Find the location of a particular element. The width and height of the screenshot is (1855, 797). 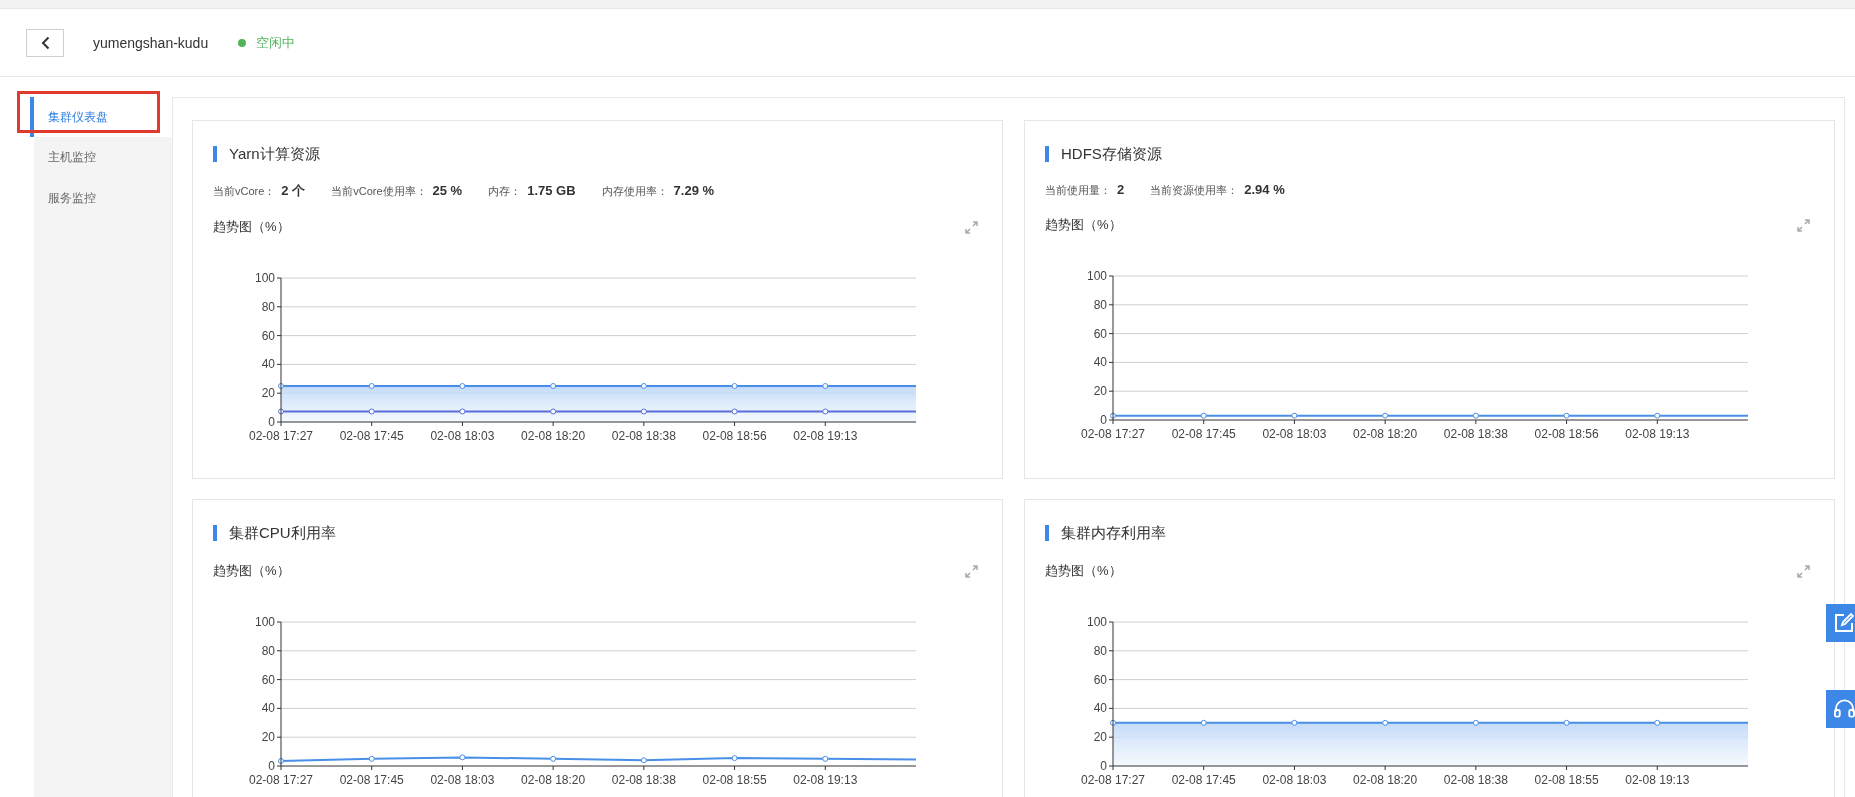

stat-value: 7.29 % is located at coordinates (694, 190).